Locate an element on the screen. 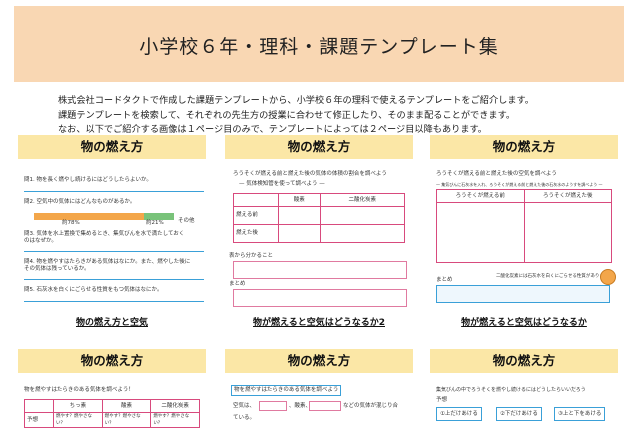  table-header: ろうそくが燃える前 is located at coordinates (480, 196).